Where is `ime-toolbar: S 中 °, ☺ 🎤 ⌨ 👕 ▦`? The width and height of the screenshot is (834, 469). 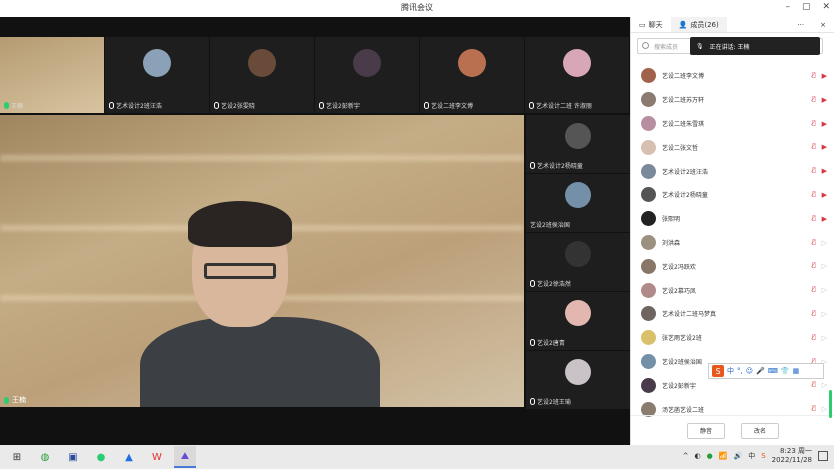
ime-toolbar: S 中 °, ☺ 🎤 ⌨ 👕 ▦ is located at coordinates (766, 371).